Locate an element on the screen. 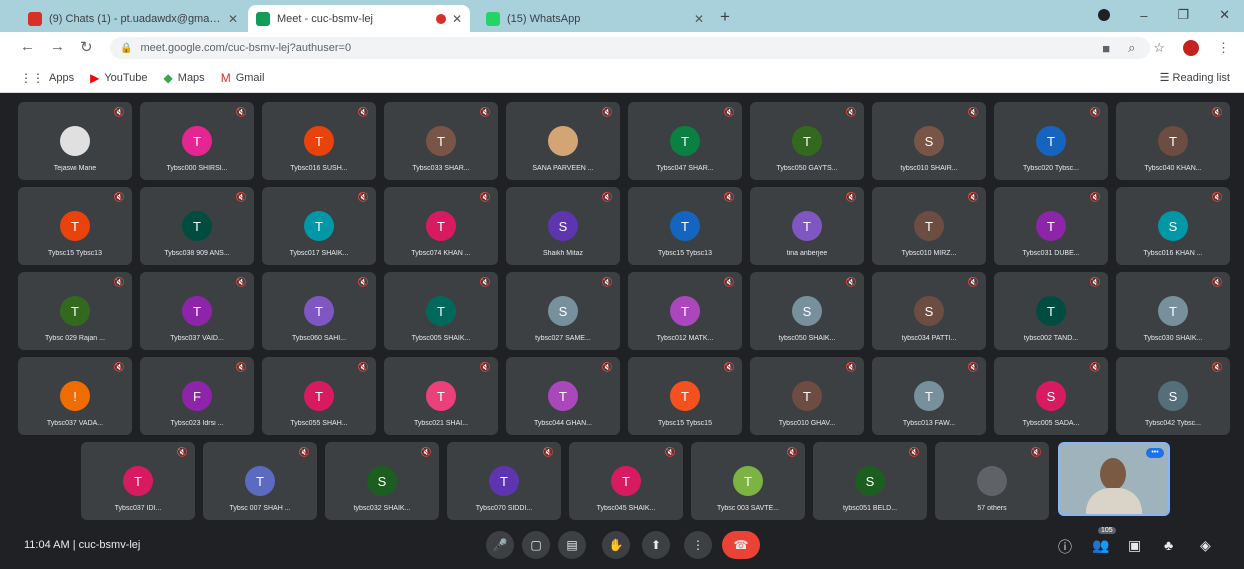  participant-tile: 🔇 Ttina anberjee is located at coordinates (807, 226).